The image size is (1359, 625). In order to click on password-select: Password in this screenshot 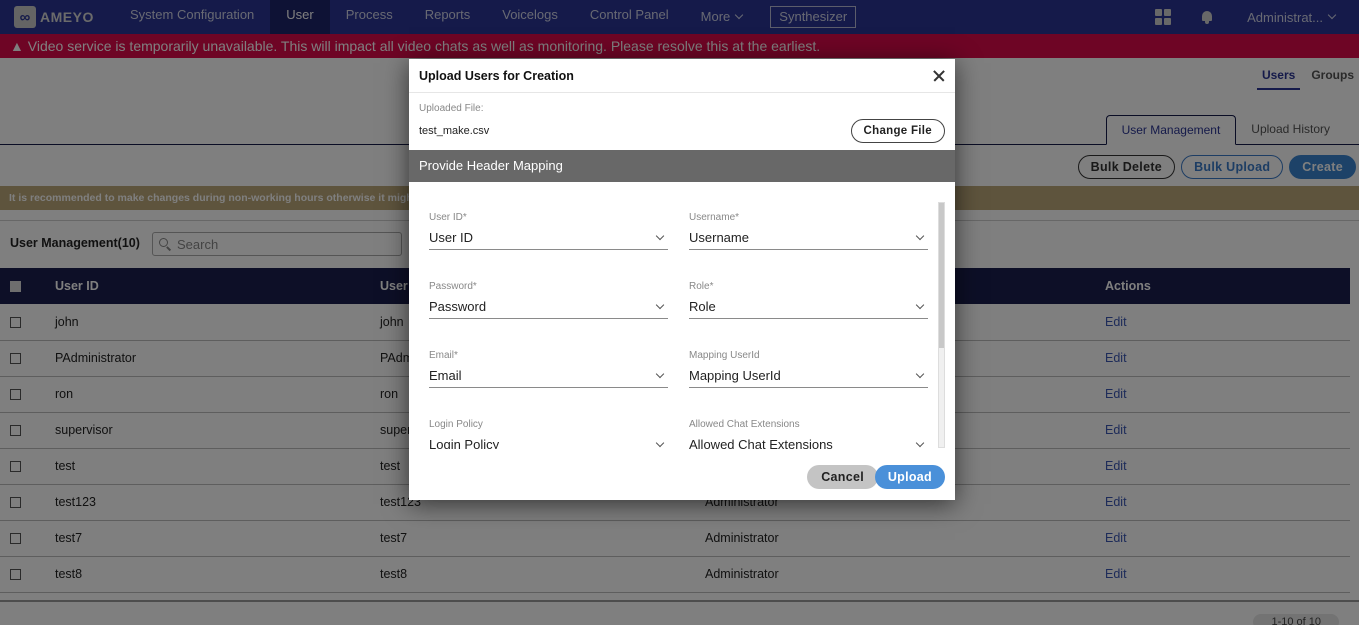, I will do `click(548, 307)`.